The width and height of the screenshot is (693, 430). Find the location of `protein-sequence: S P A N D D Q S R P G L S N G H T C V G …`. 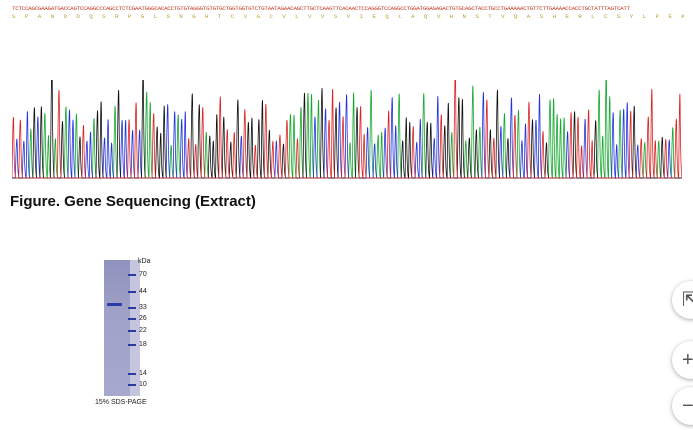

protein-sequence: S P A N D D Q S R P G L S N G H T C V G … is located at coordinates (348, 16).